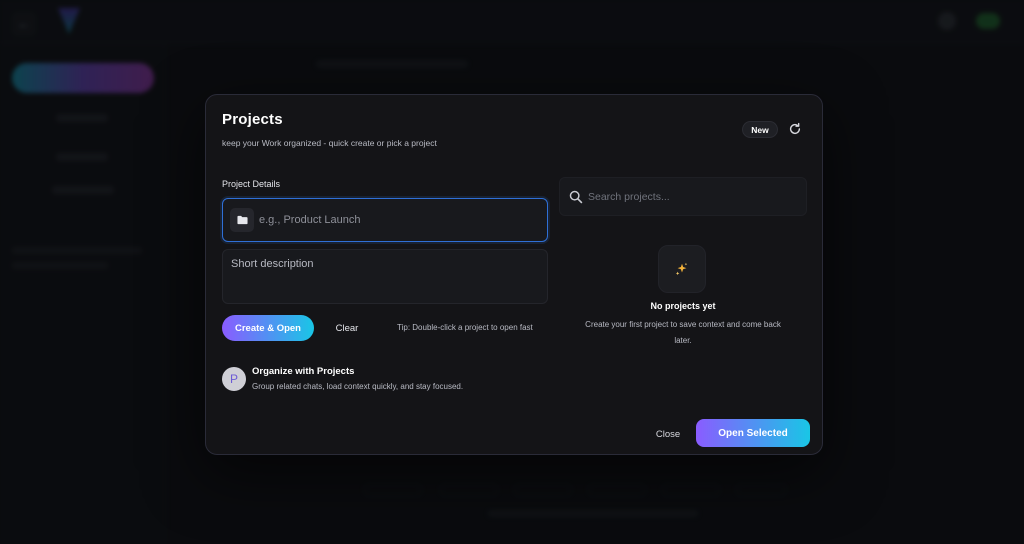 The width and height of the screenshot is (1024, 544). I want to click on refresh-icon, so click(795, 128).